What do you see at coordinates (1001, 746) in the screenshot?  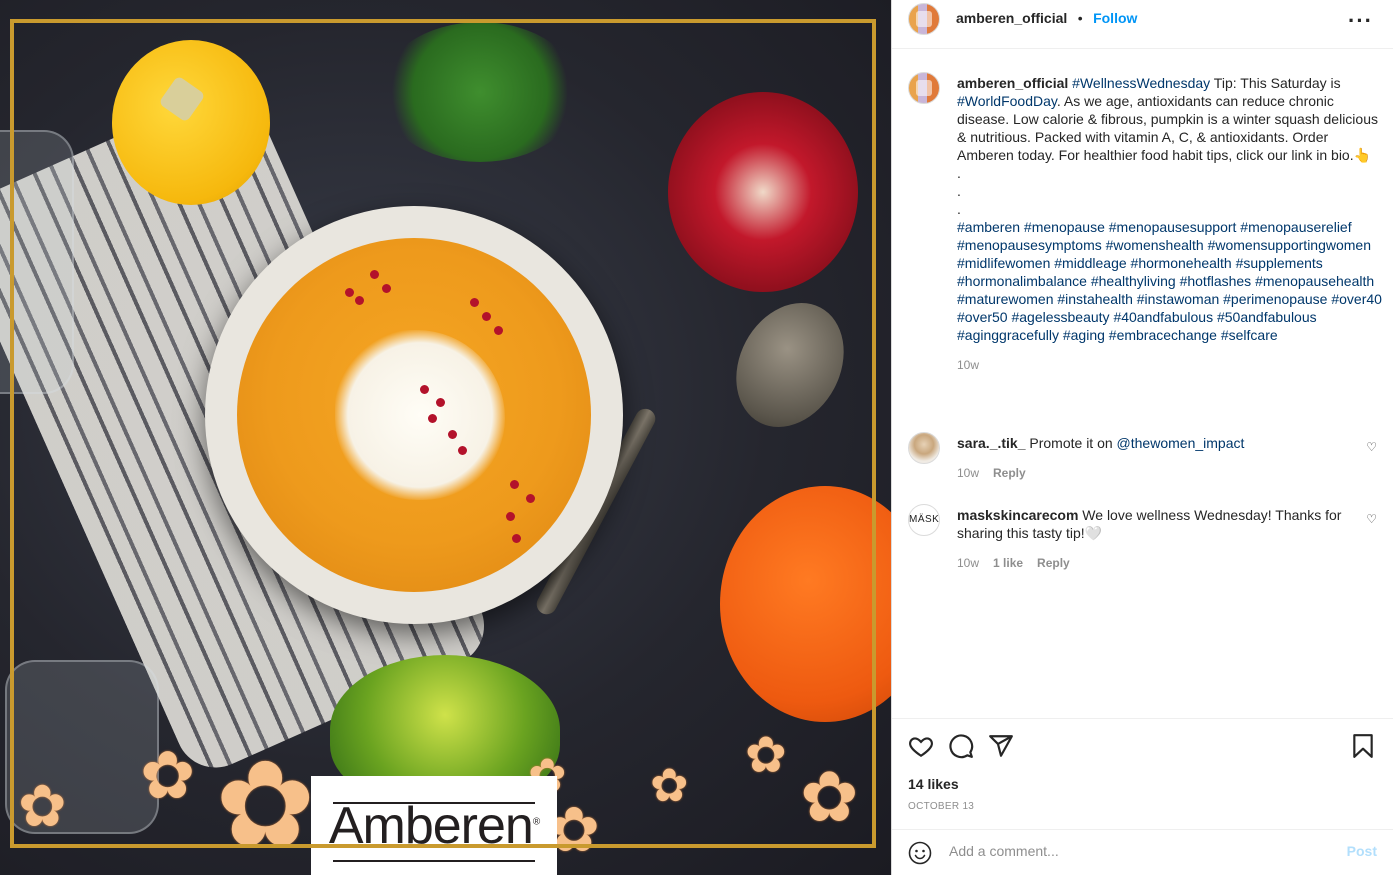 I see `share-icon` at bounding box center [1001, 746].